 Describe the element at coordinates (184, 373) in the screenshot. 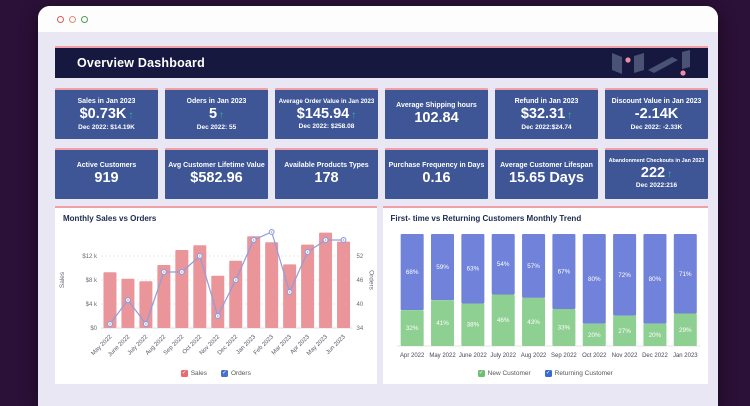

I see `legend-checkbox-sales: ✓` at that location.